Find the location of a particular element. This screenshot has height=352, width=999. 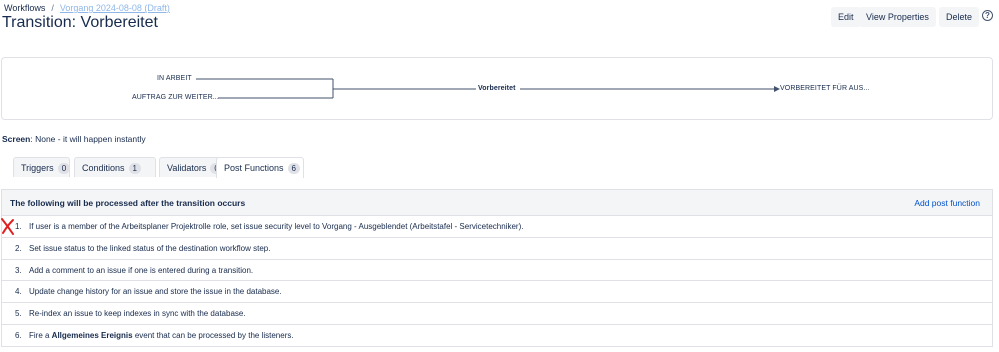

row-number: 2. is located at coordinates (18, 248).